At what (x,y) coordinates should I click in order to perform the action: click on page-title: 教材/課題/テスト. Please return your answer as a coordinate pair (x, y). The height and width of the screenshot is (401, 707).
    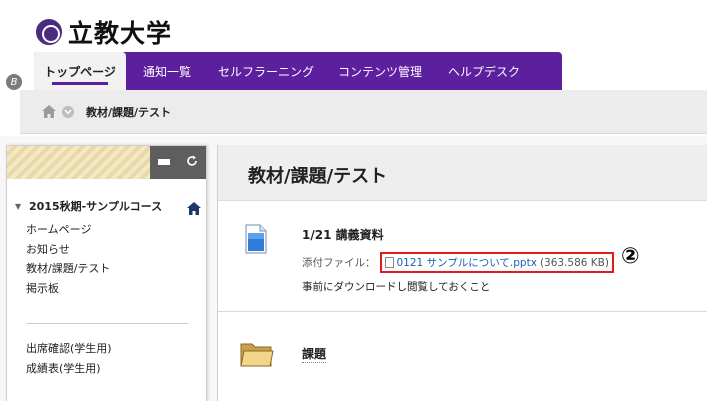
    Looking at the image, I should click on (318, 176).